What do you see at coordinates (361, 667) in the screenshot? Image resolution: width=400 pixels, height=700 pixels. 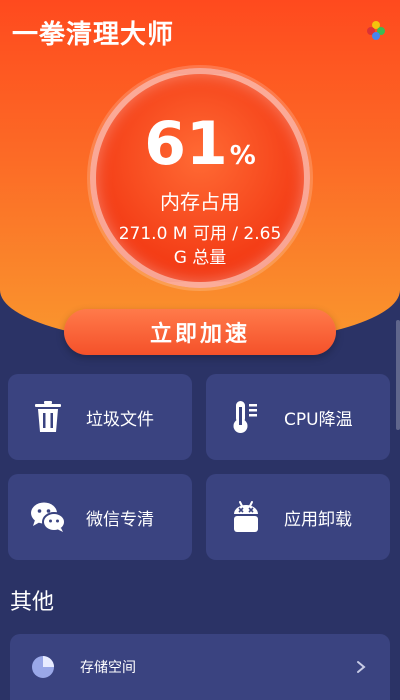 I see `chevron-right-icon` at bounding box center [361, 667].